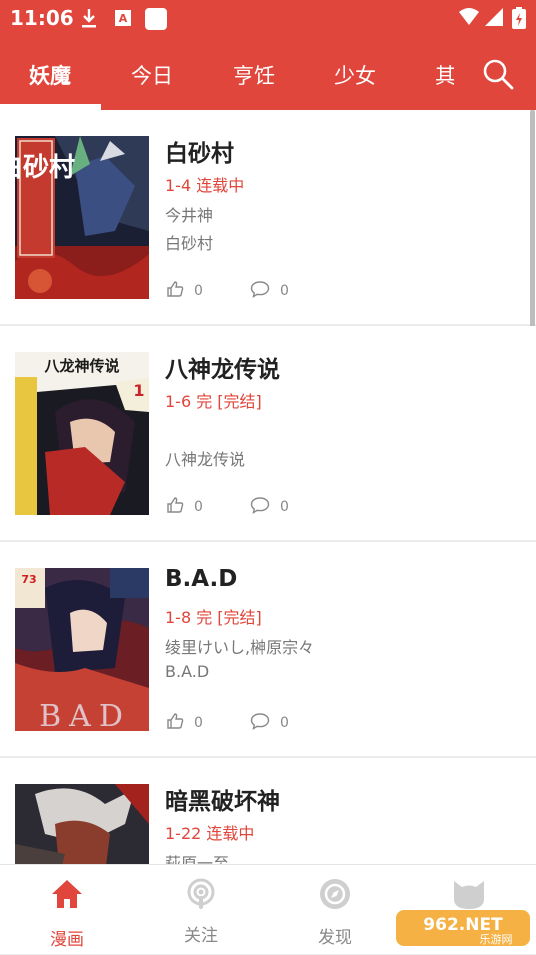  What do you see at coordinates (205, 459) in the screenshot?
I see `comic-description: 八神龙传说` at bounding box center [205, 459].